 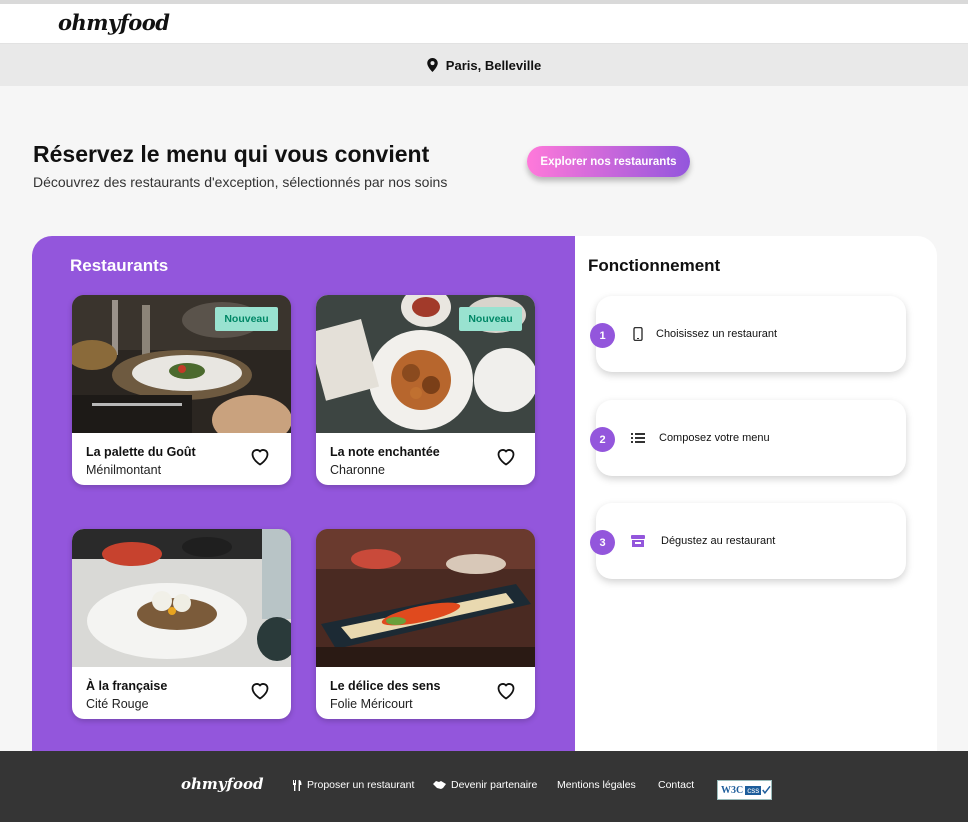 I want to click on step-number: 3, so click(x=602, y=542).